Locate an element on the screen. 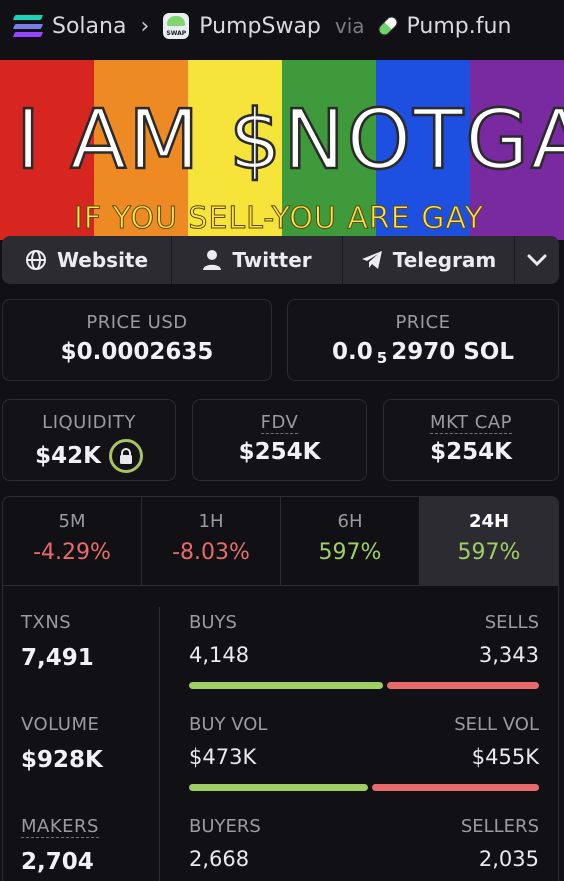 Image resolution: width=564 pixels, height=881 pixels. fdv-card: FDV $254K is located at coordinates (279, 440).